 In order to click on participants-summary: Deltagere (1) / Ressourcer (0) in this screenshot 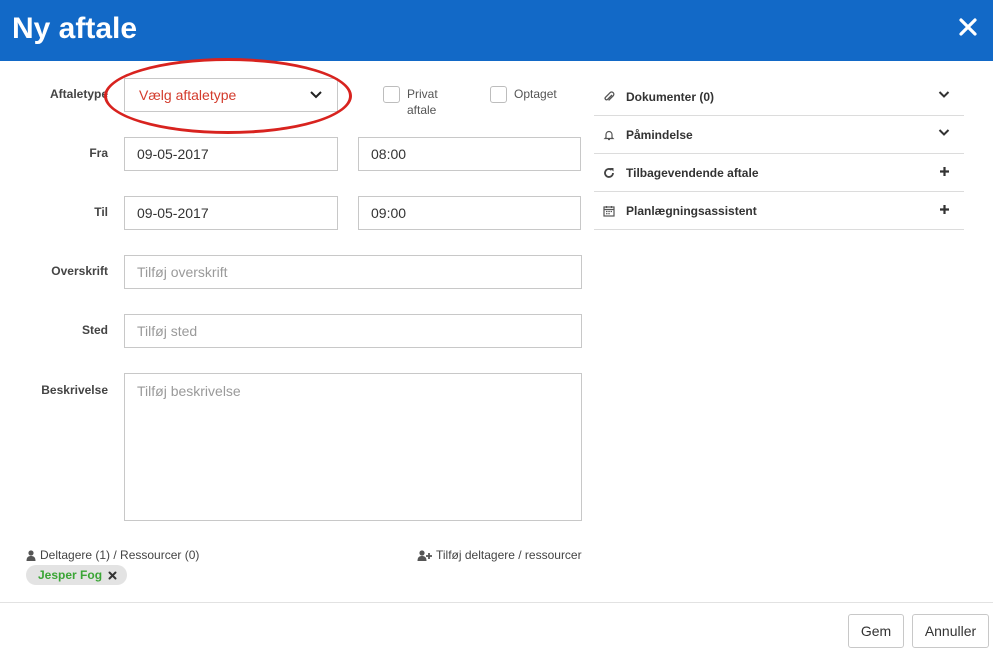, I will do `click(112, 555)`.